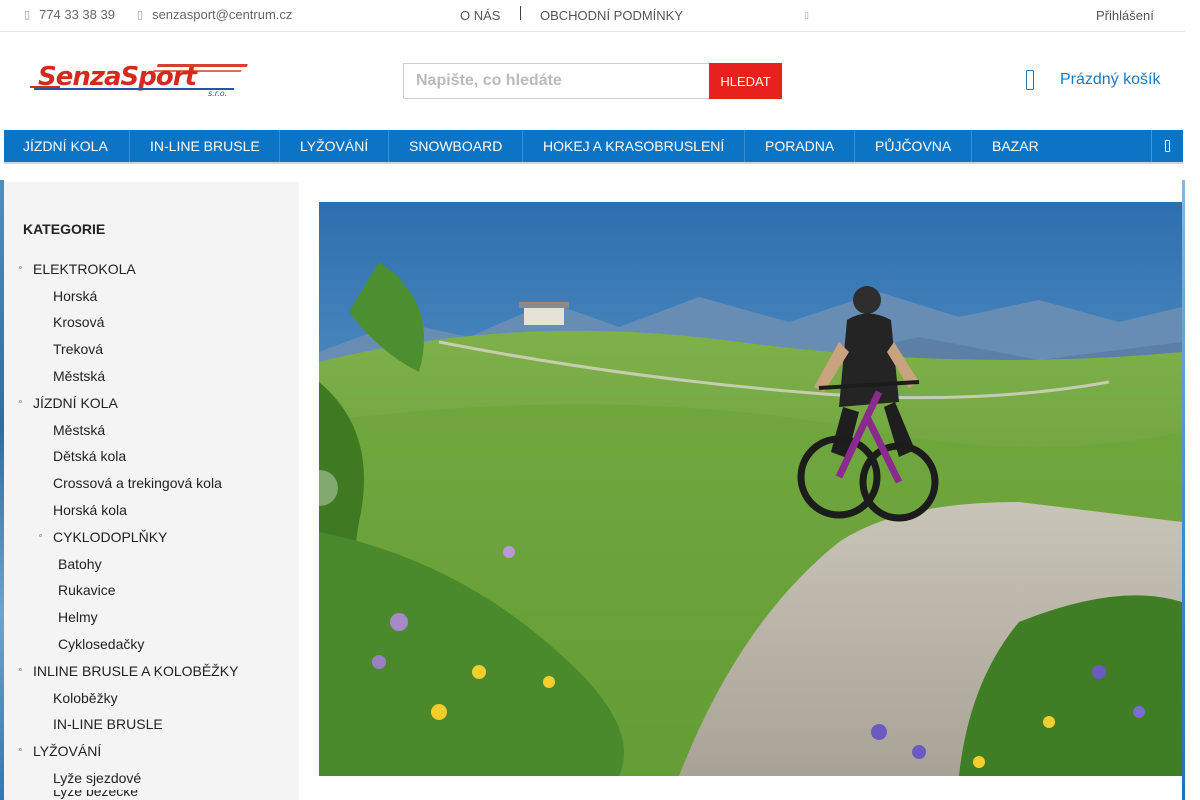 Image resolution: width=1200 pixels, height=800 pixels. What do you see at coordinates (79, 430) in the screenshot?
I see `subcategory-mestska-kola: Městská` at bounding box center [79, 430].